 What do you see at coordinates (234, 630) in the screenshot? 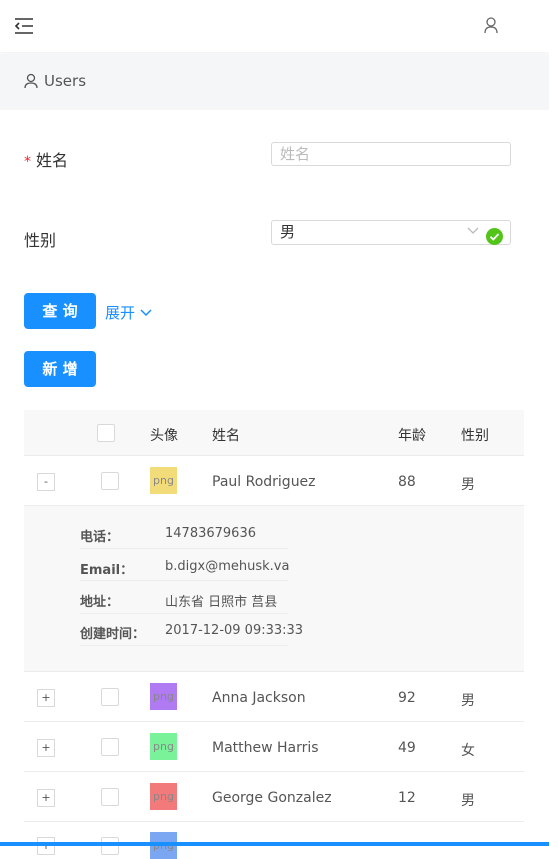
I see `detail-created-value: 2017-12-09 09:33:33` at bounding box center [234, 630].